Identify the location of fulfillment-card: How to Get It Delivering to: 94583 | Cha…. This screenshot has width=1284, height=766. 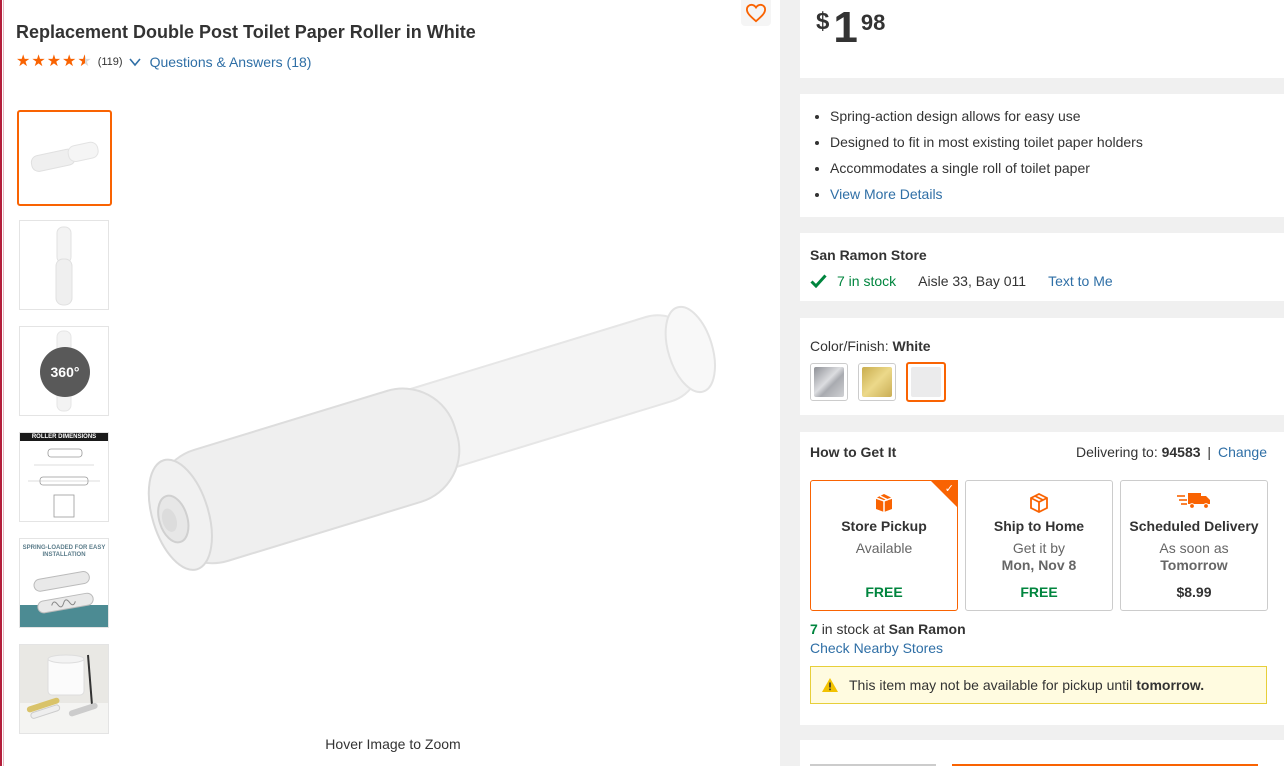
(1042, 578).